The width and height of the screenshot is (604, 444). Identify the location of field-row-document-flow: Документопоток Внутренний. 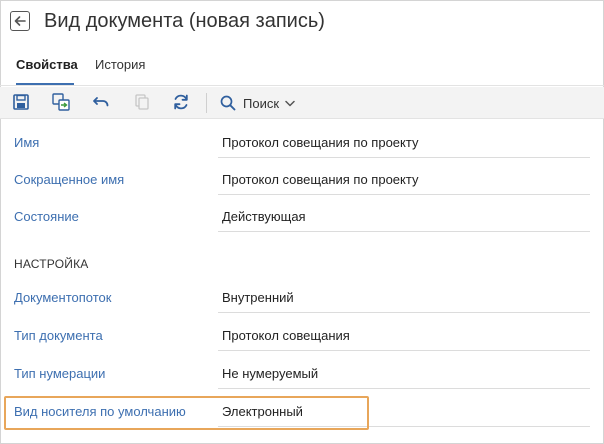
(302, 298).